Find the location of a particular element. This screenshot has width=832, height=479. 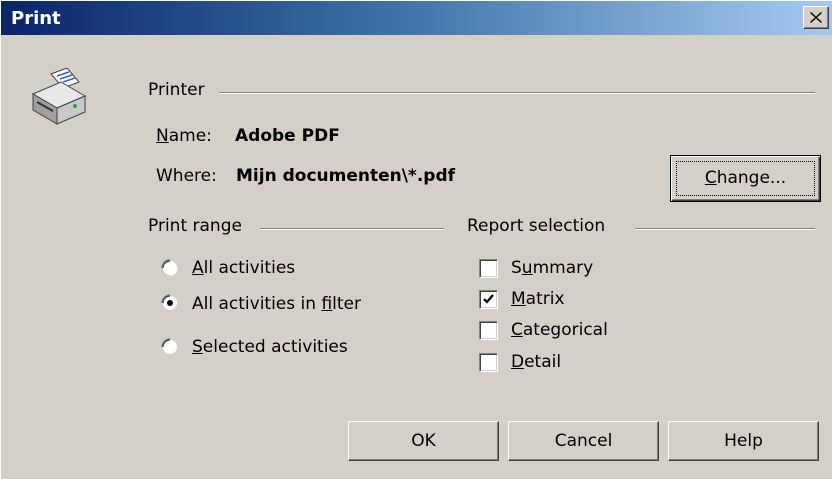

radio-all-activities-in-filter-label: All activities in filter is located at coordinates (276, 304).